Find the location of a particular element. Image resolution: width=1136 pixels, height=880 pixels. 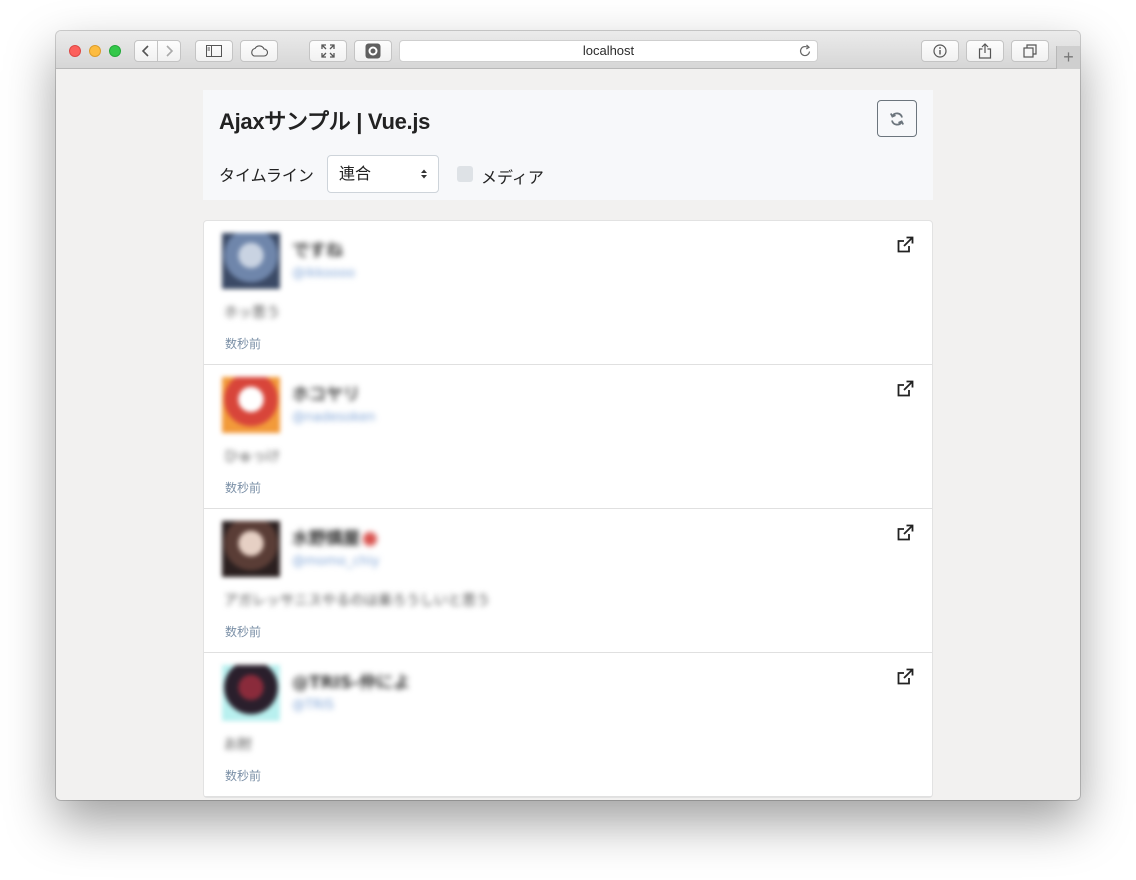

back-button is located at coordinates (146, 51).